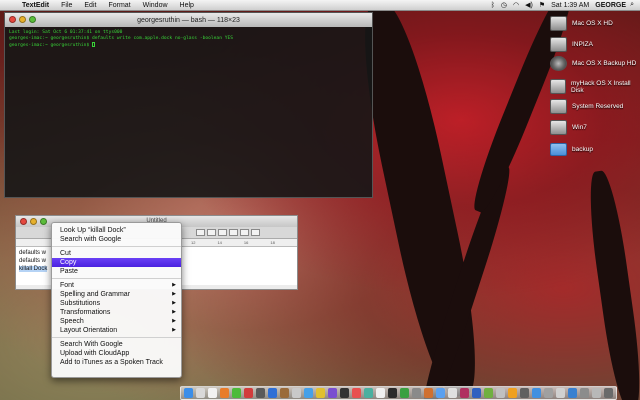  Describe the element at coordinates (69, 271) in the screenshot. I see `context-menu-item-label: Paste` at that location.